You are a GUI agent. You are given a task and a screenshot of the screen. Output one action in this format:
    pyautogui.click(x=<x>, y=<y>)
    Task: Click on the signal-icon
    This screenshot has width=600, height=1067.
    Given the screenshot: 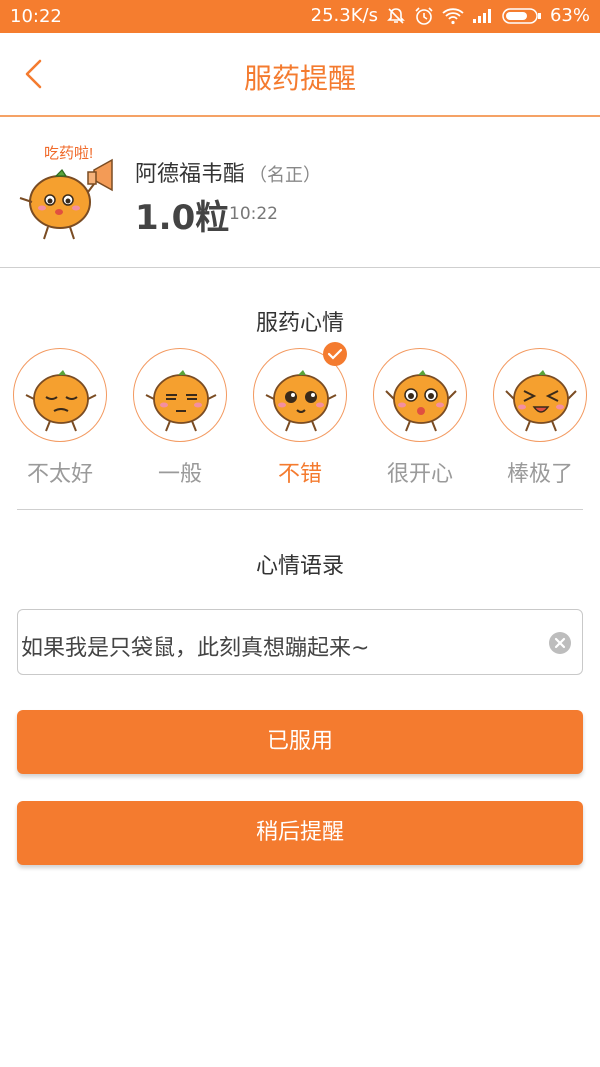 What is the action you would take?
    pyautogui.click(x=483, y=16)
    